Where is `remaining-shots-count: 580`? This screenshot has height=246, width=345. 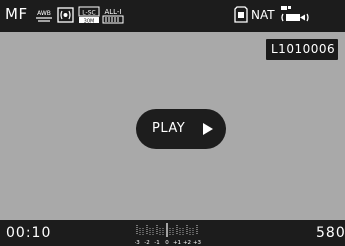
remaining-shots-count: 580 is located at coordinates (330, 233).